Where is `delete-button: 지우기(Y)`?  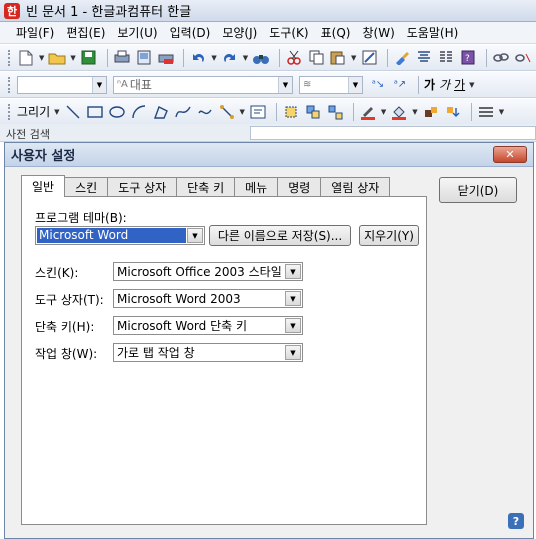
delete-button: 지우기(Y) is located at coordinates (389, 235).